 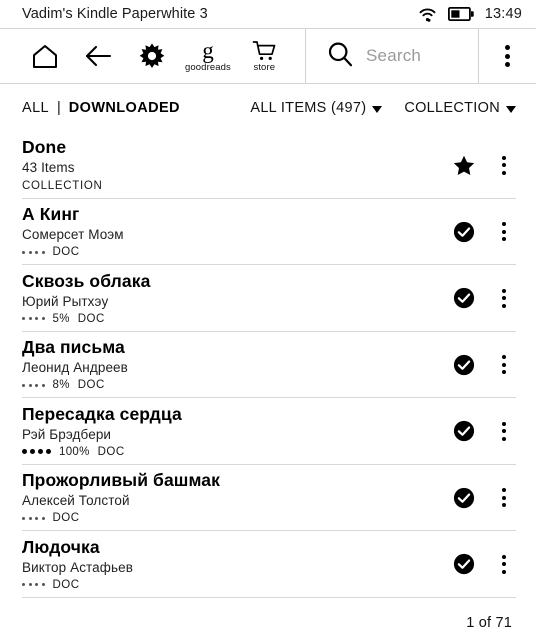 I want to click on book-row: Сквозь облака Юрий Рытхэу 5% DOC, so click(x=268, y=298).